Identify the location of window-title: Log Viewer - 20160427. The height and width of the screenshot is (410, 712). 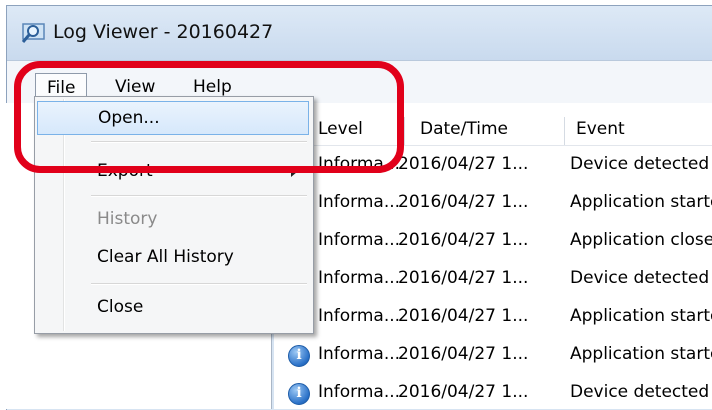
(163, 32).